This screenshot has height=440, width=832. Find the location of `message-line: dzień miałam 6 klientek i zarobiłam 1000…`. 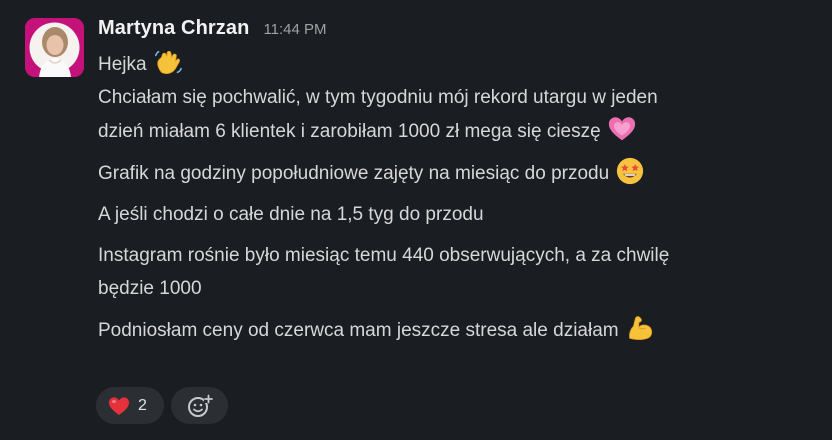

message-line: dzień miałam 6 klientek i zarobiłam 1000… is located at coordinates (455, 131).